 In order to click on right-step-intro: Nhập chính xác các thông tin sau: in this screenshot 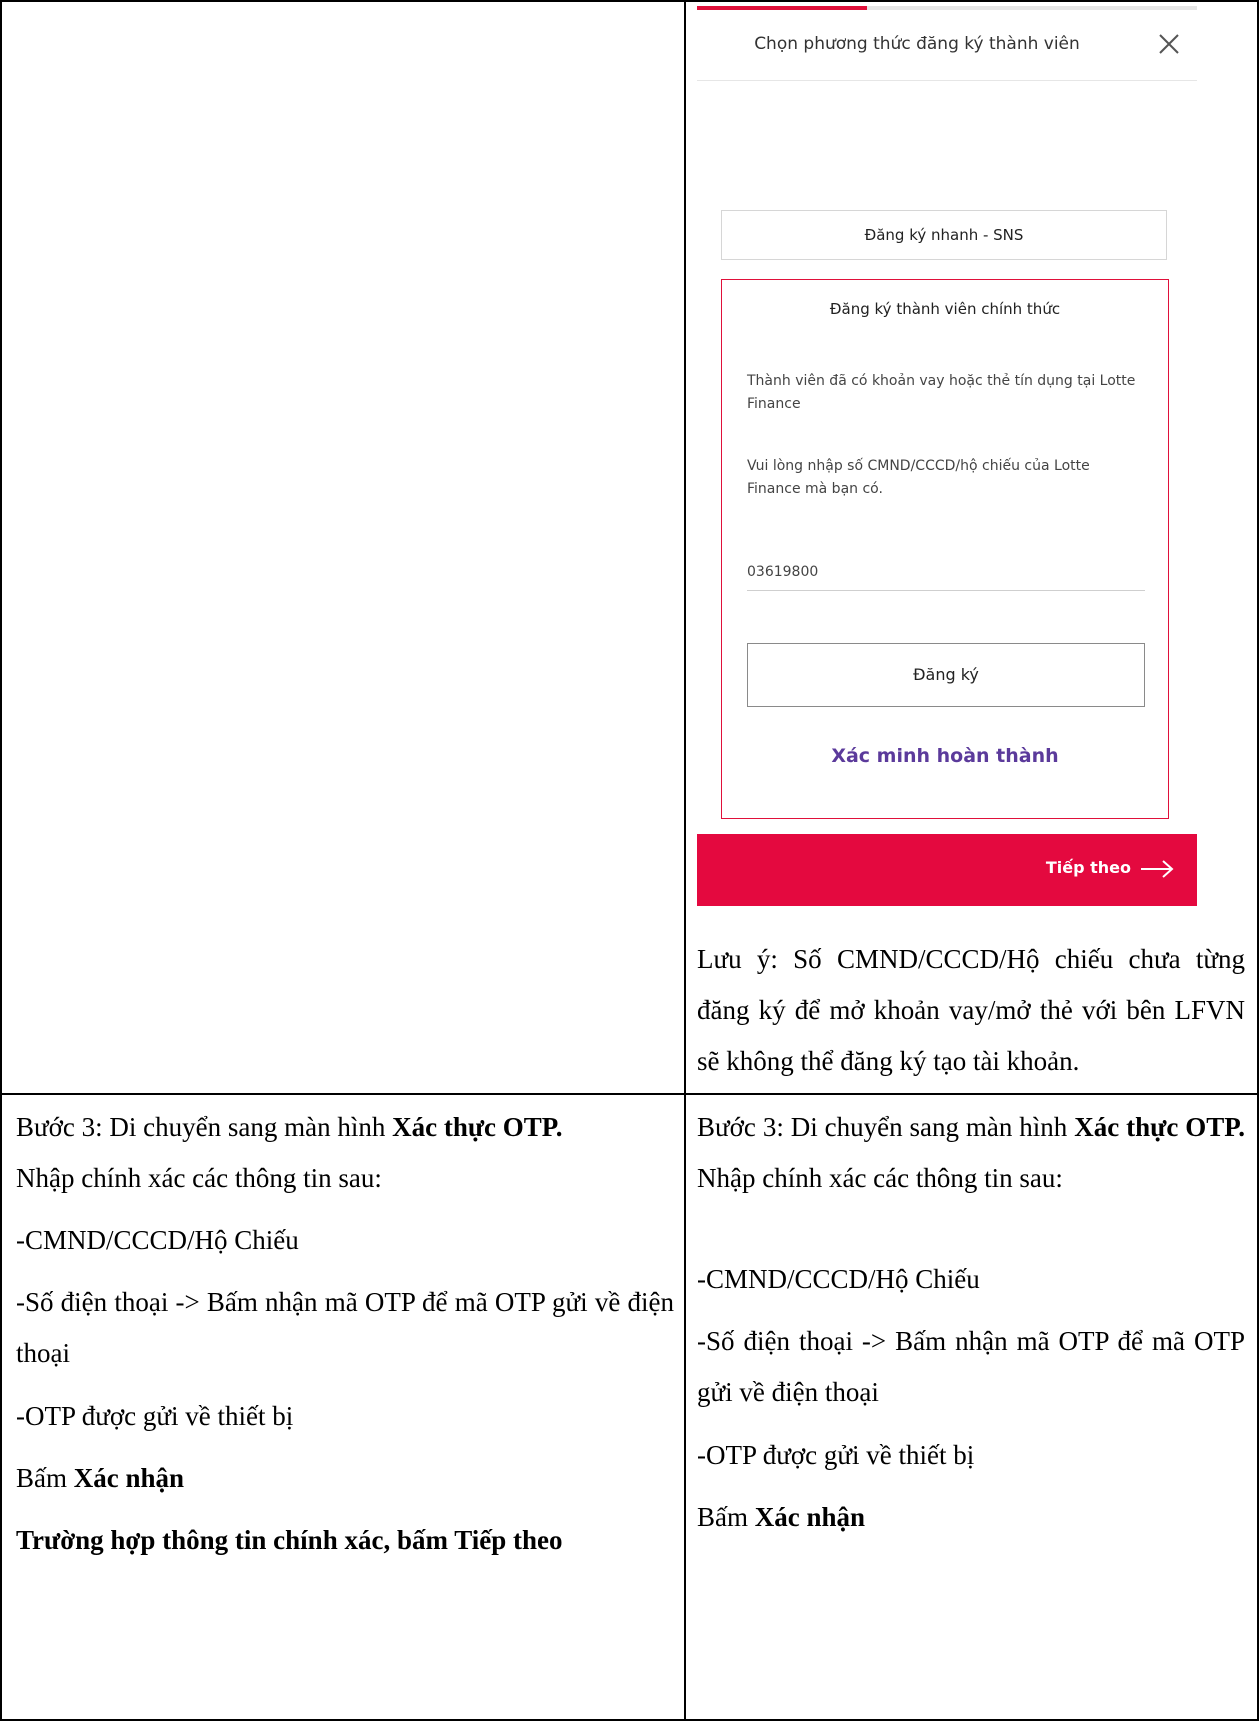, I will do `click(880, 1178)`.